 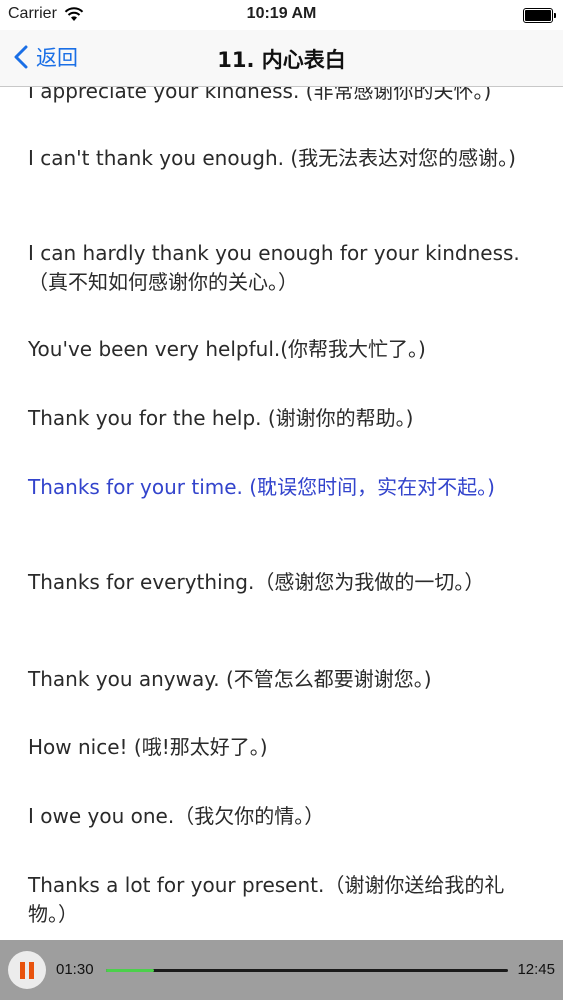 I want to click on navigation-bar: 返回 11. 内心表白, so click(x=281, y=58).